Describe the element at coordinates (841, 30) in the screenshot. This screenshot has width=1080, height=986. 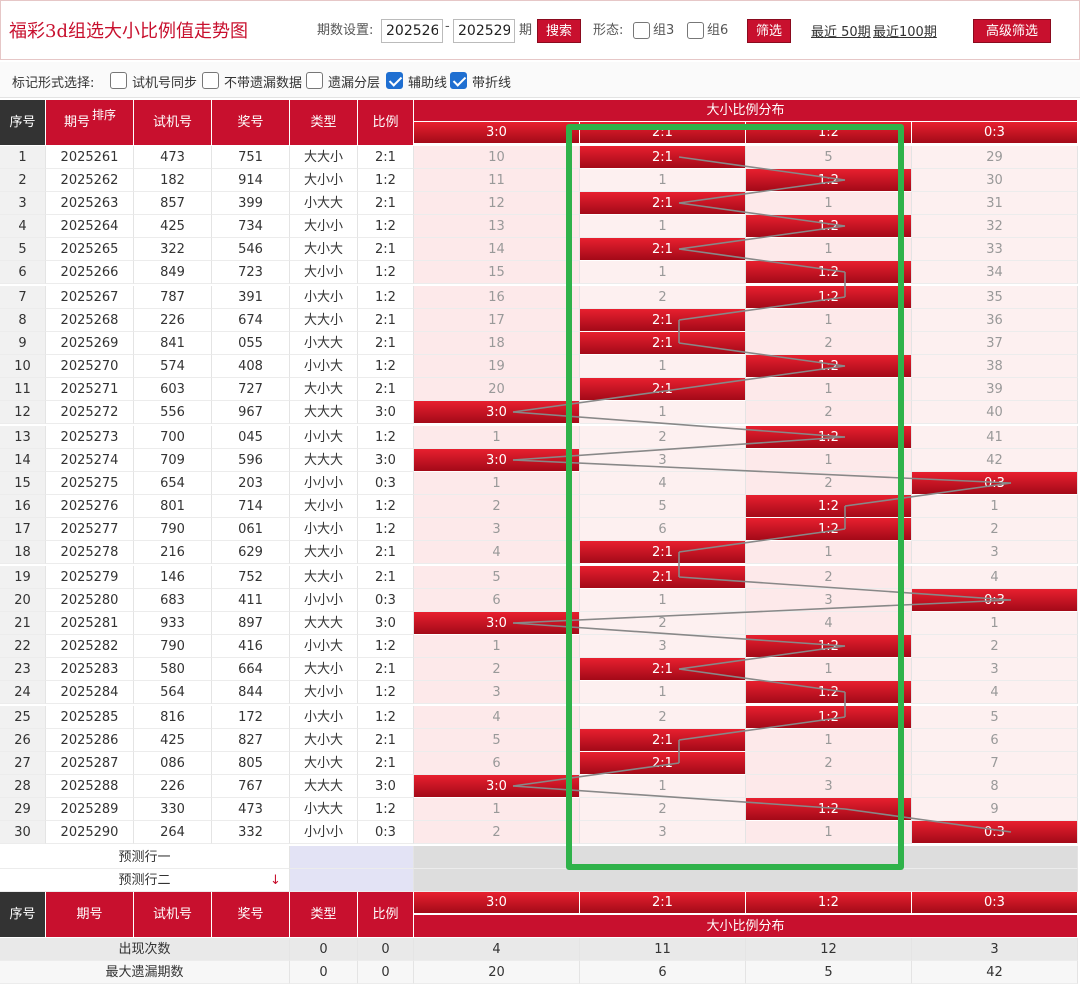
I see `recent-50-link: 最近 50期` at that location.